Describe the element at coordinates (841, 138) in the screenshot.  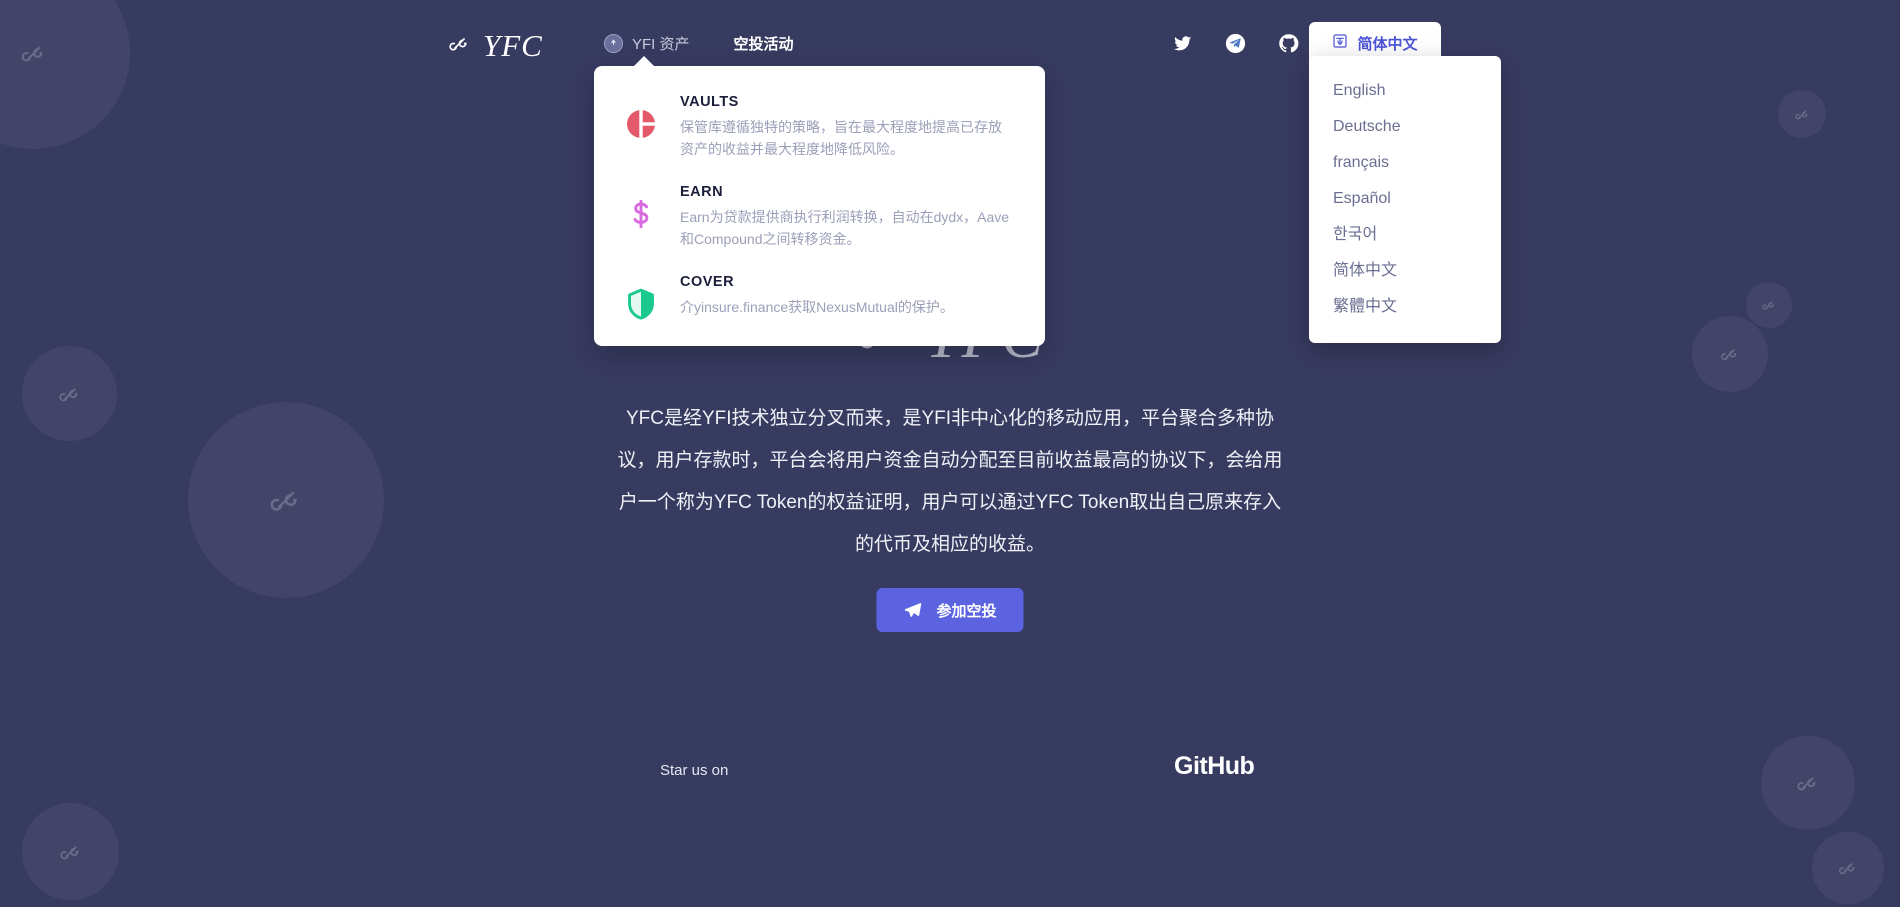
I see `product-description: 保管库遵循独特的策略，旨在最大程度地提高已存放资产的收益并最大程度地降低风险。` at that location.